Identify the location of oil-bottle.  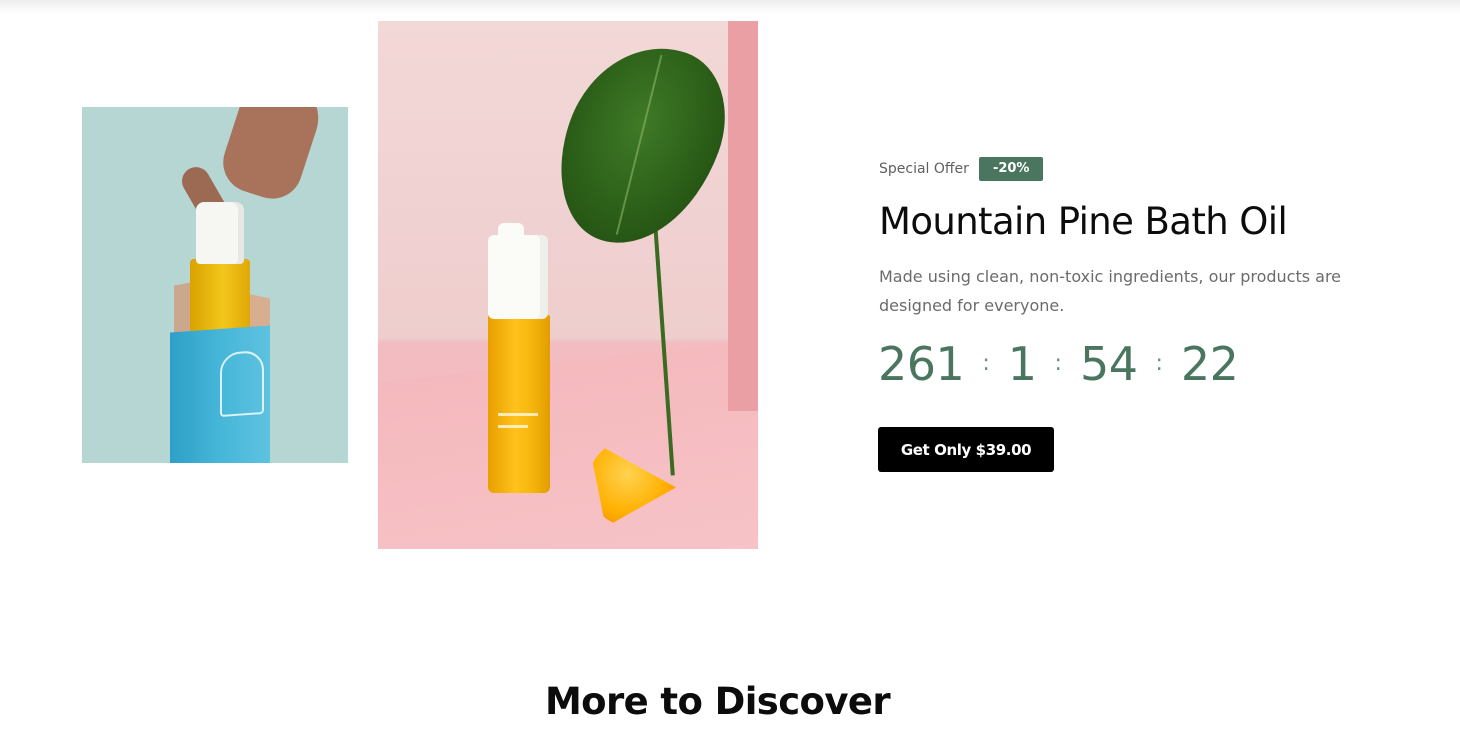
(519, 404).